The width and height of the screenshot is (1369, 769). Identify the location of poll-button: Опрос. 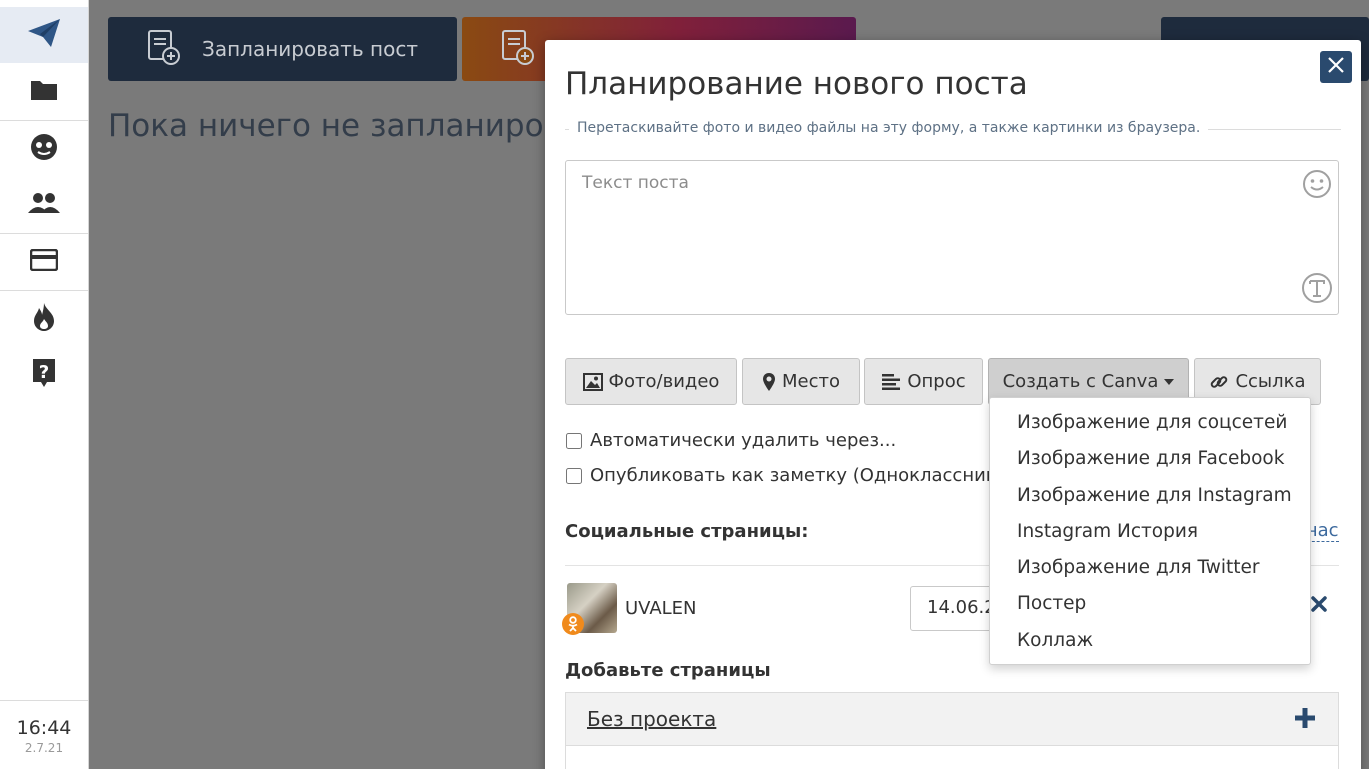
(923, 381).